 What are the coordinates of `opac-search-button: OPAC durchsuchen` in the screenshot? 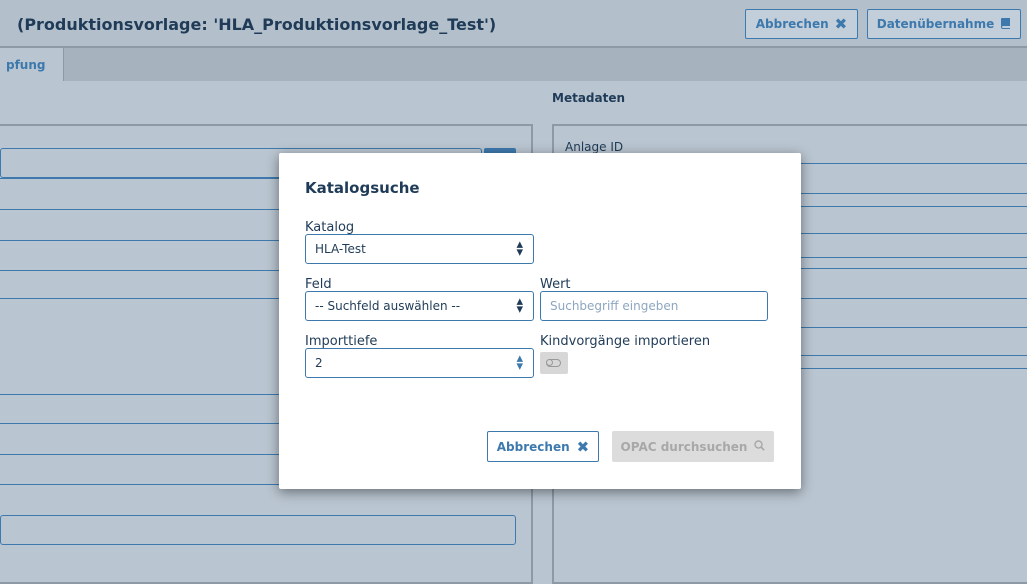 It's located at (693, 446).